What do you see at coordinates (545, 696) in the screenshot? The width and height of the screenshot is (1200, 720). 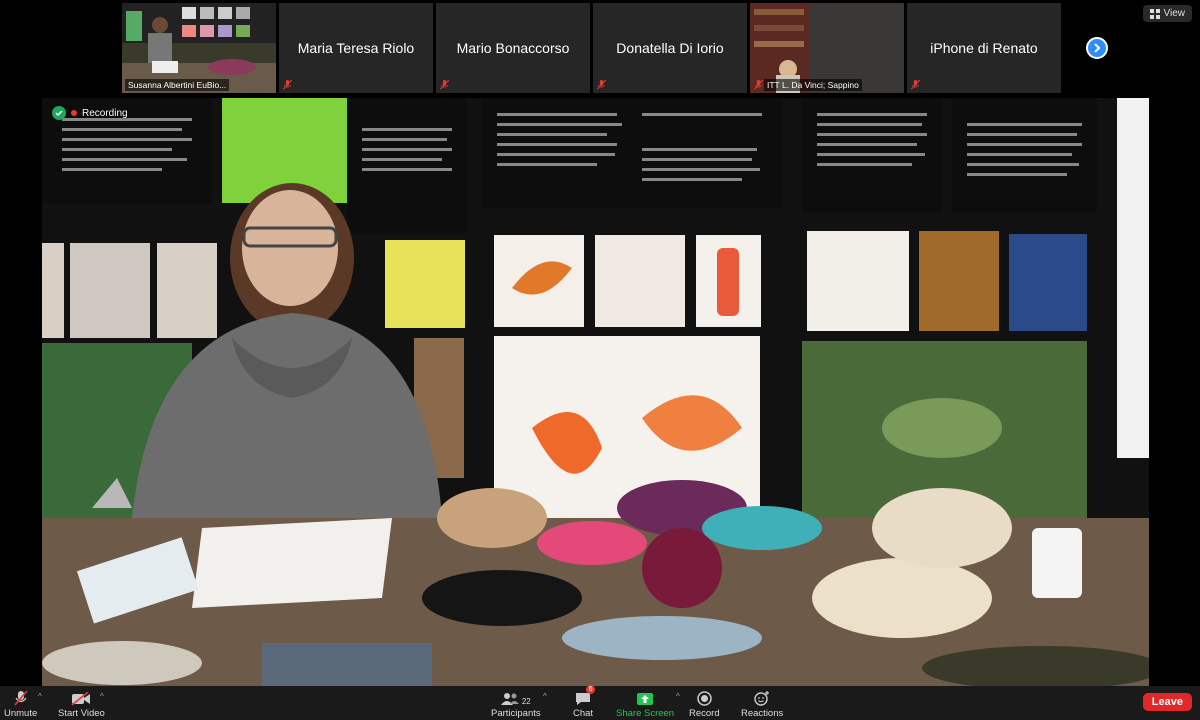 I see `participants-options-caret: ^` at bounding box center [545, 696].